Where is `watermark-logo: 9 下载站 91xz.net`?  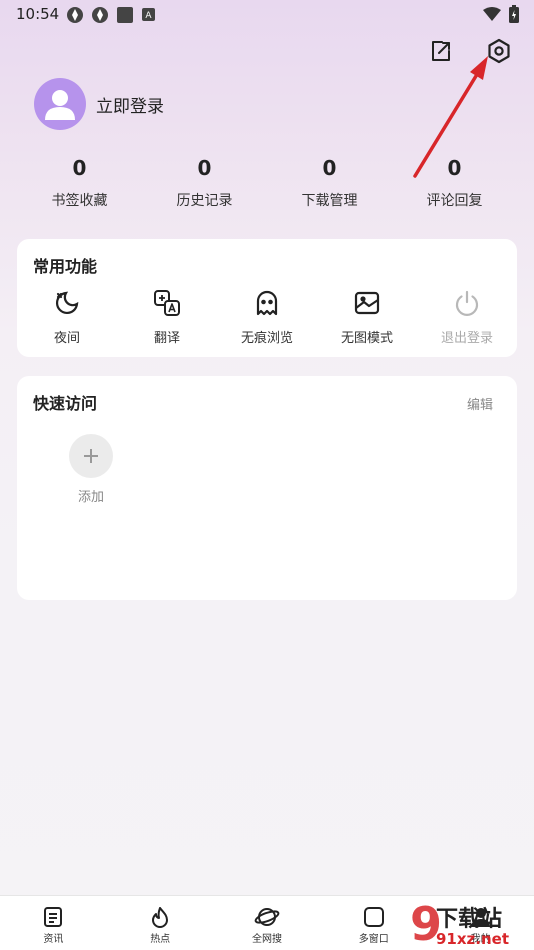
watermark-logo: 9 下载站 91xz.net is located at coordinates (459, 922).